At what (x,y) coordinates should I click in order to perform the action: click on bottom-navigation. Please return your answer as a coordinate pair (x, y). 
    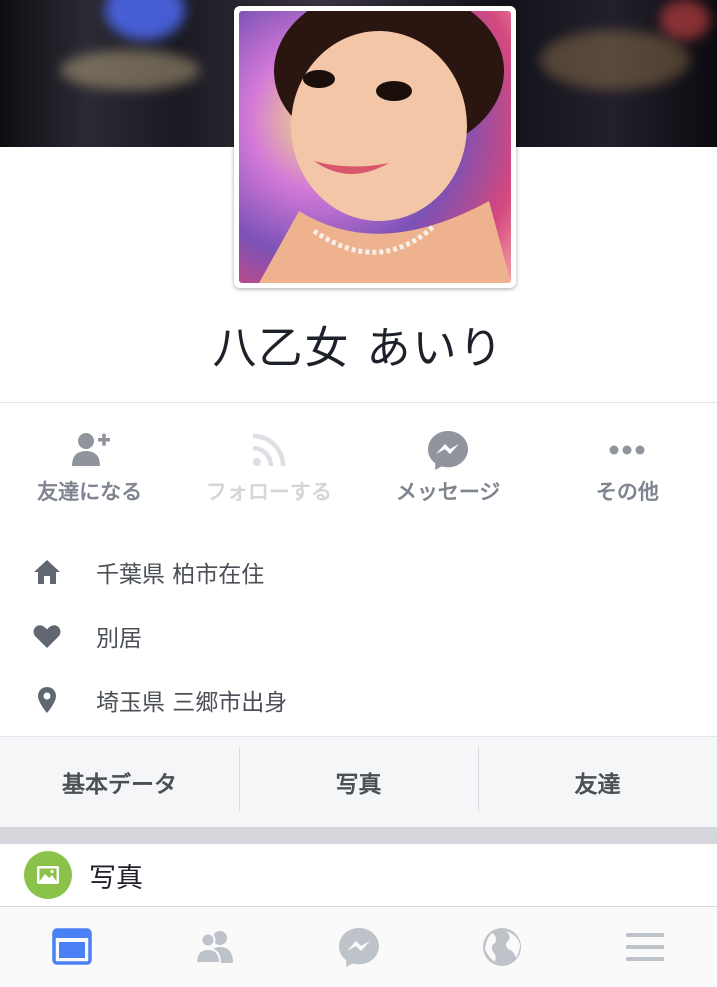
    Looking at the image, I should click on (358, 946).